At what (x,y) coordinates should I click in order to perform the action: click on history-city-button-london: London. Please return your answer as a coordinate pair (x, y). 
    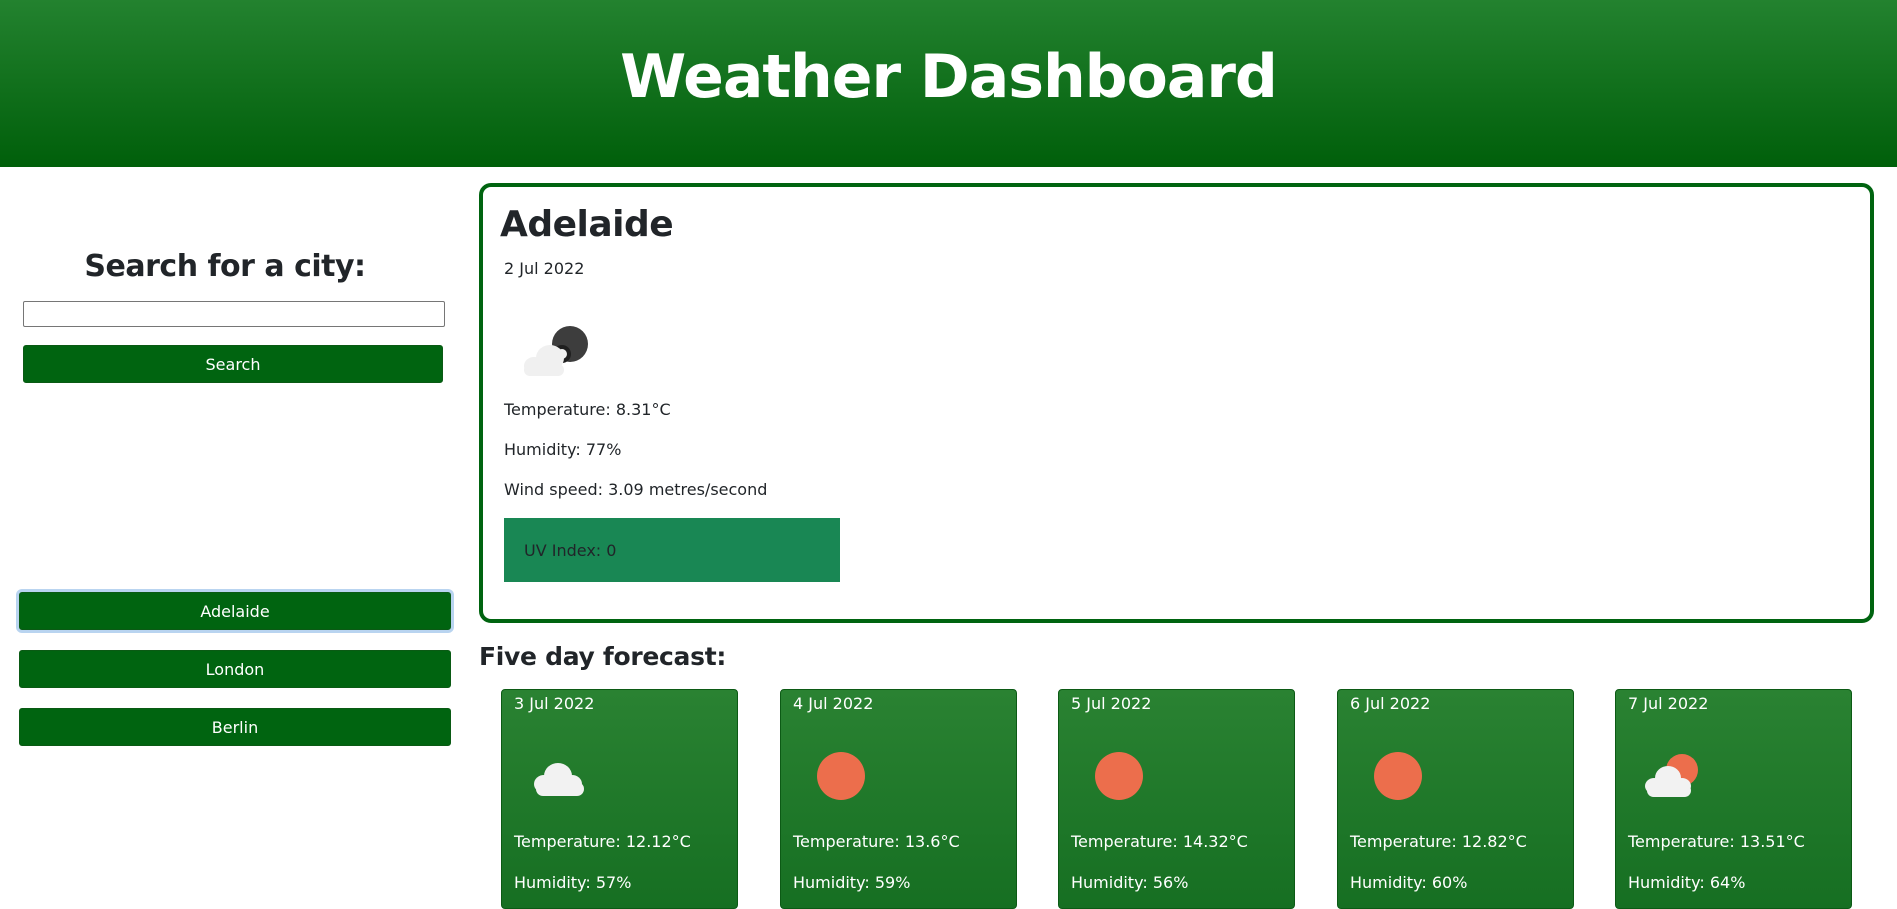
    Looking at the image, I should click on (235, 669).